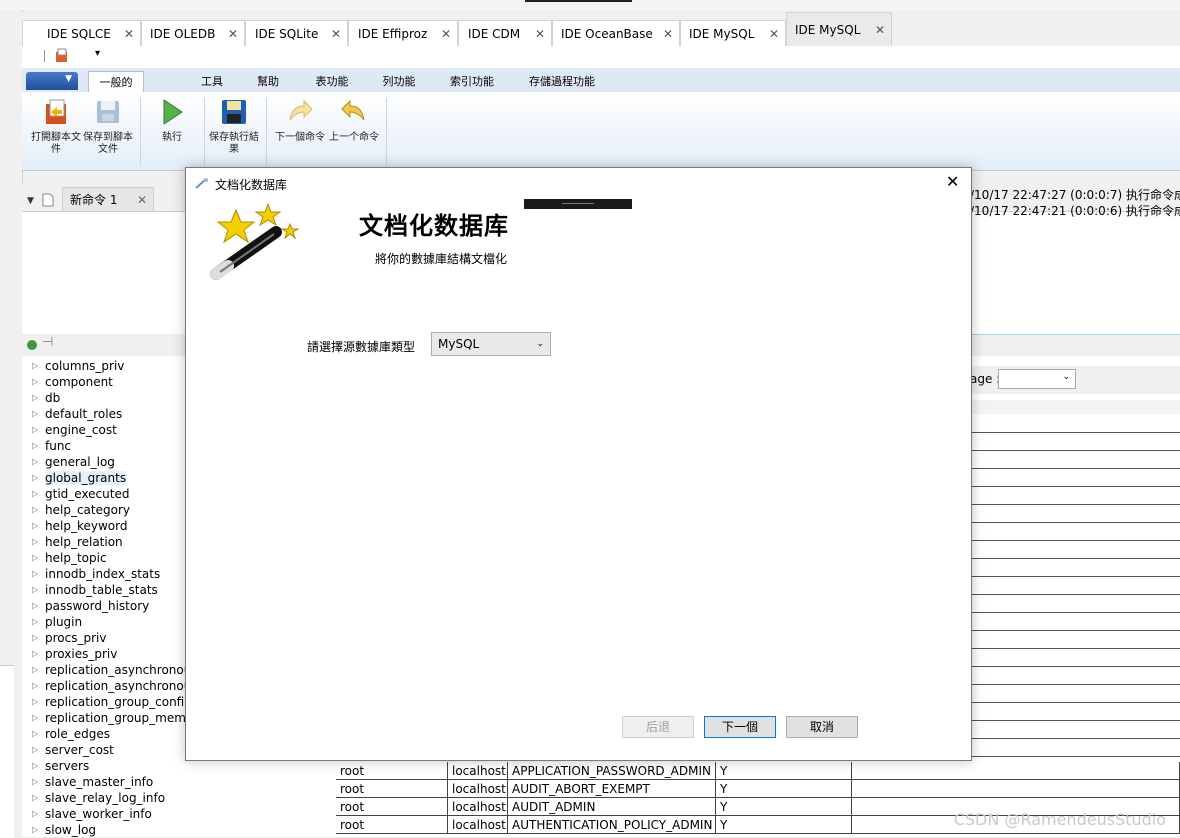  I want to click on tree-item: ▷ columns_priv, so click(73, 366).